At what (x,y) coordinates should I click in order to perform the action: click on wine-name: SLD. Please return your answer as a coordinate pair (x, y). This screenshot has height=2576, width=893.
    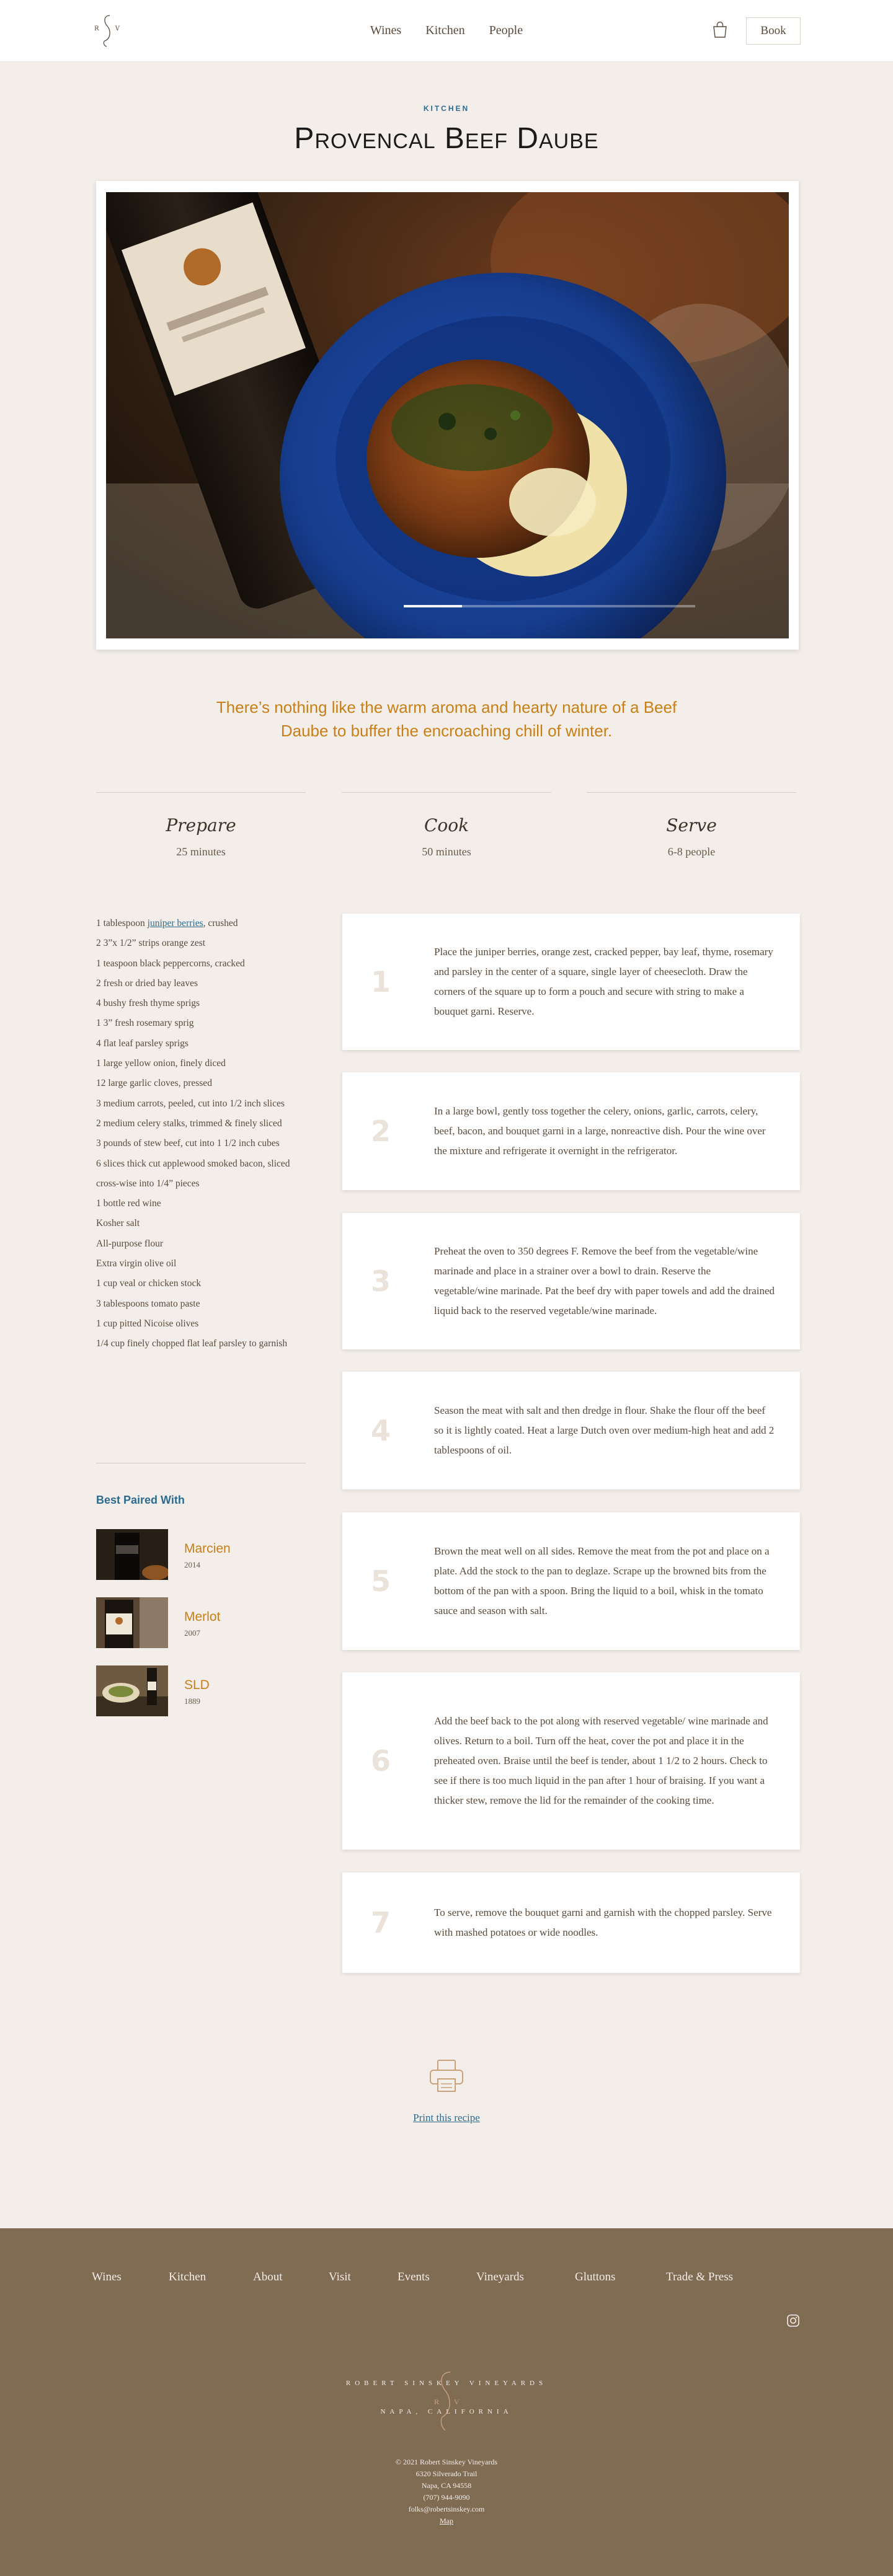
    Looking at the image, I should click on (197, 1685).